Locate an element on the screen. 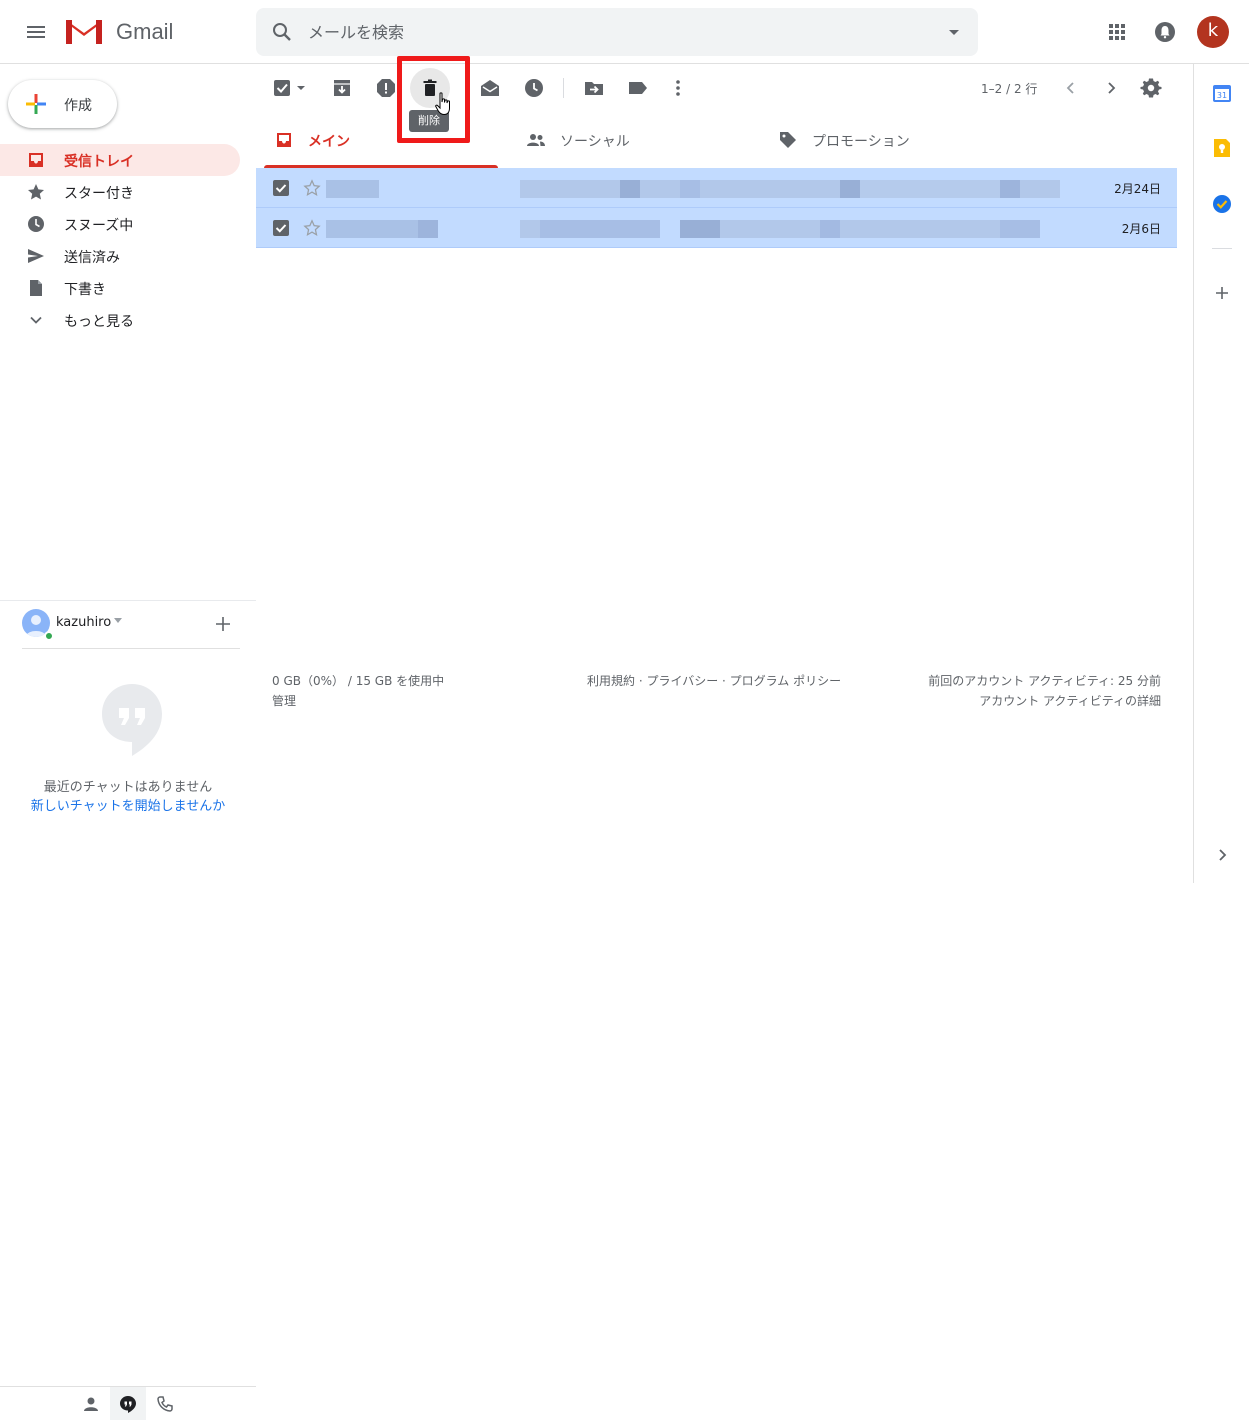 This screenshot has height=1420, width=1249. hangouts-icon is located at coordinates (128, 1404).